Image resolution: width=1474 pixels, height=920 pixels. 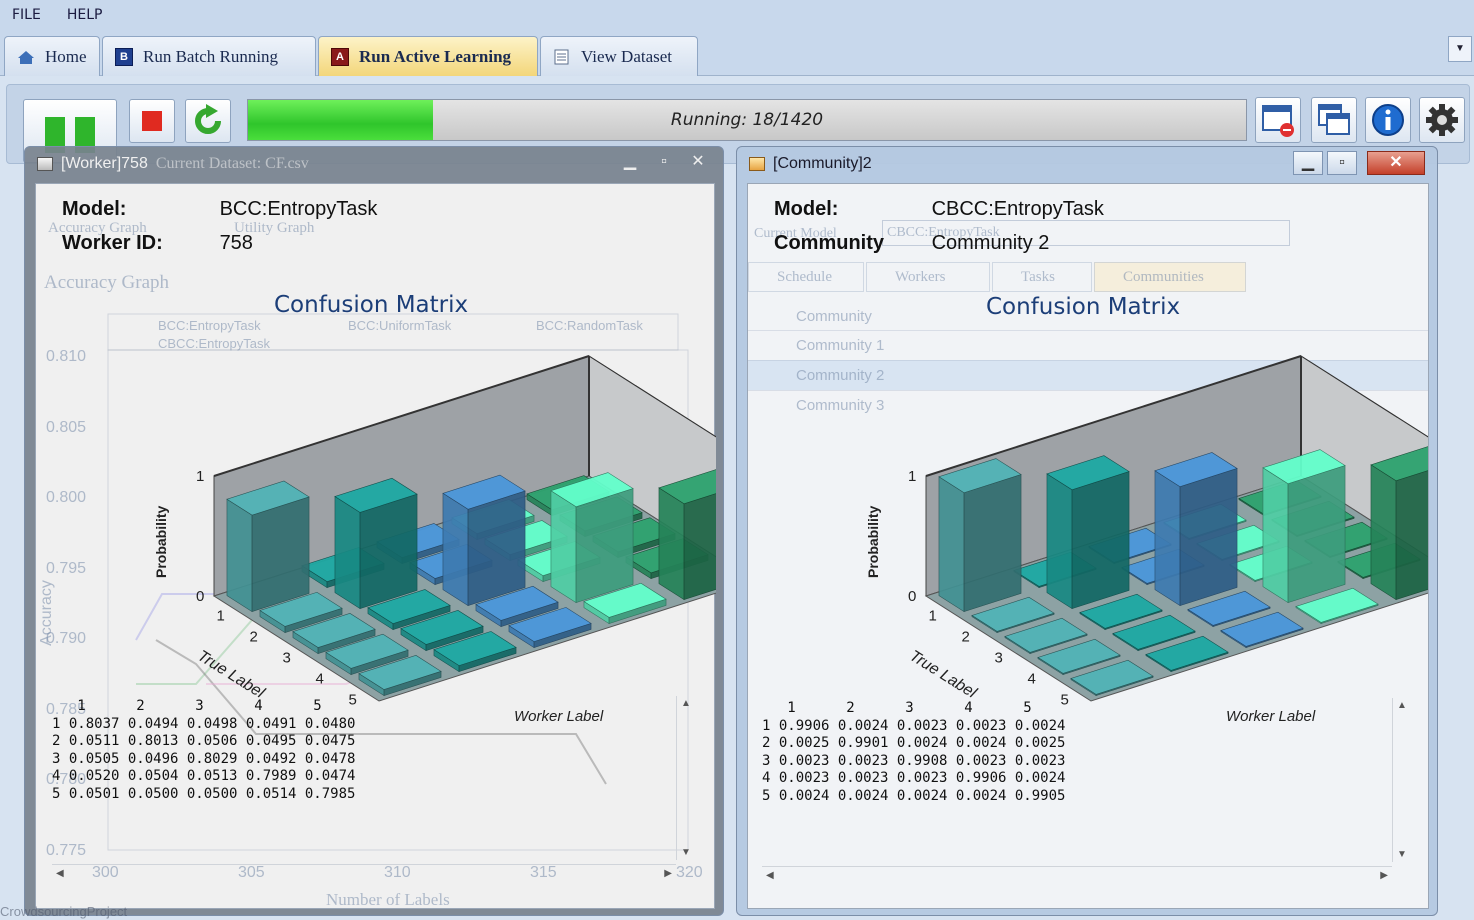 What do you see at coordinates (209, 56) in the screenshot?
I see `tab-run-batch: B Run Batch Running` at bounding box center [209, 56].